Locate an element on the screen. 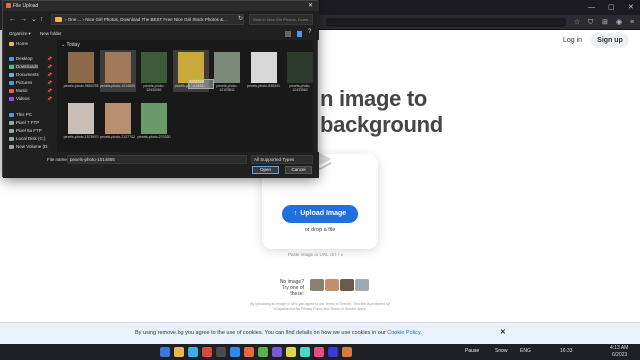  minimize-button: — is located at coordinates (591, 7).